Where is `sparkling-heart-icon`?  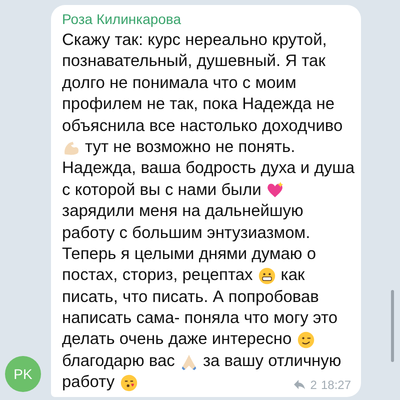
sparkling-heart-icon is located at coordinates (275, 190).